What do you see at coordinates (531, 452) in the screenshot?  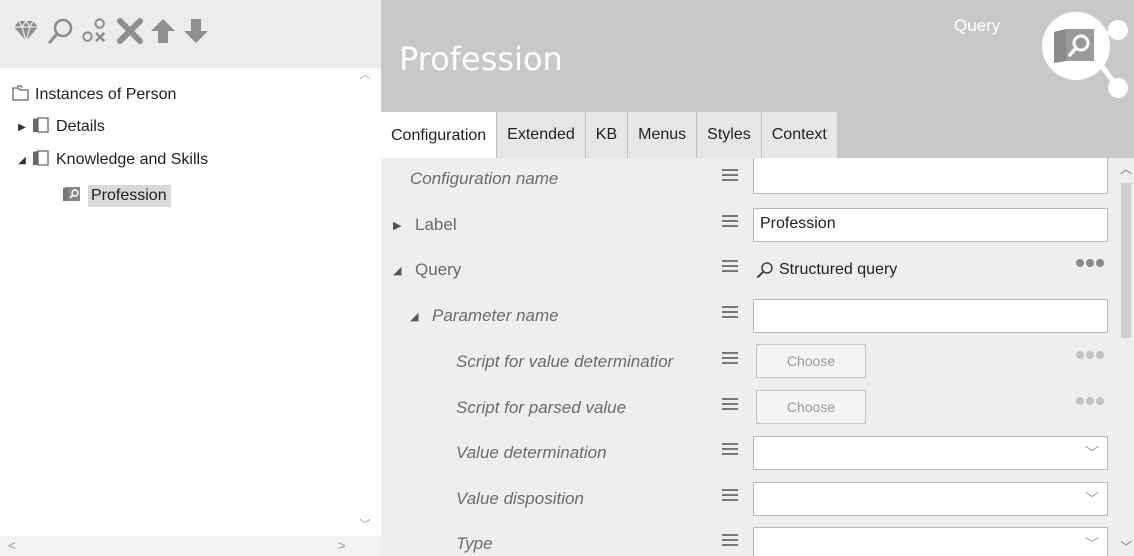 I see `property-name: Value determination` at bounding box center [531, 452].